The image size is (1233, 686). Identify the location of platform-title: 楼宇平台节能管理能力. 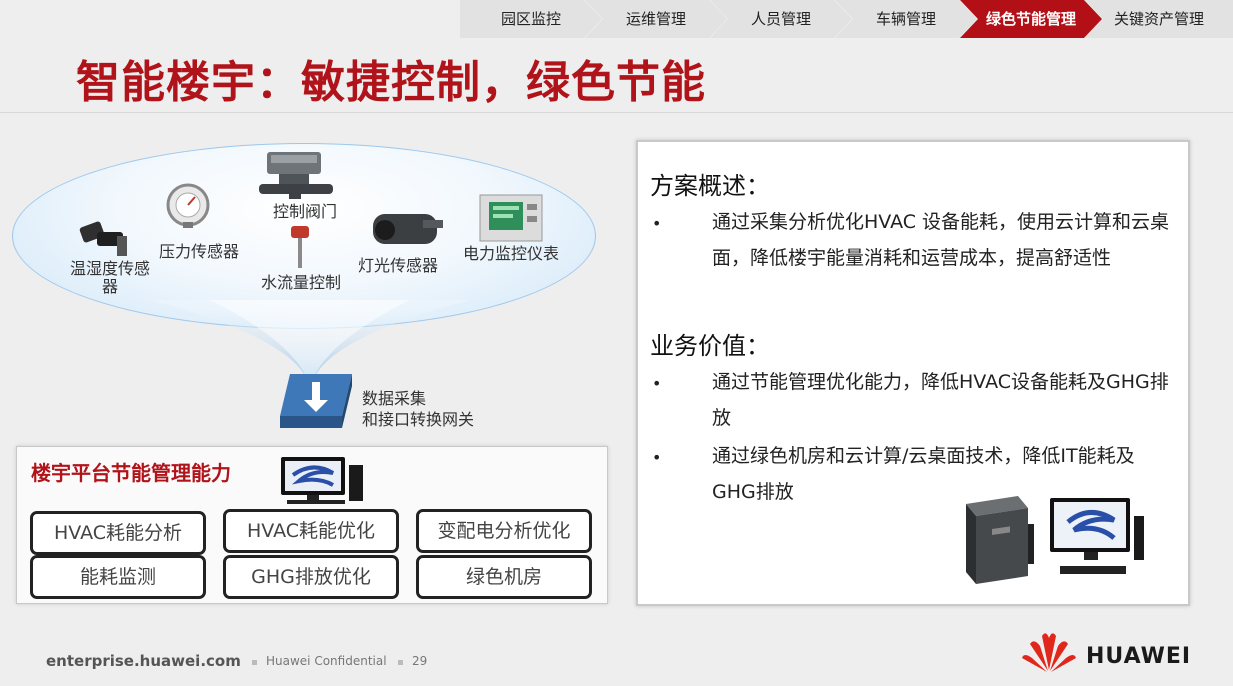
(131, 473).